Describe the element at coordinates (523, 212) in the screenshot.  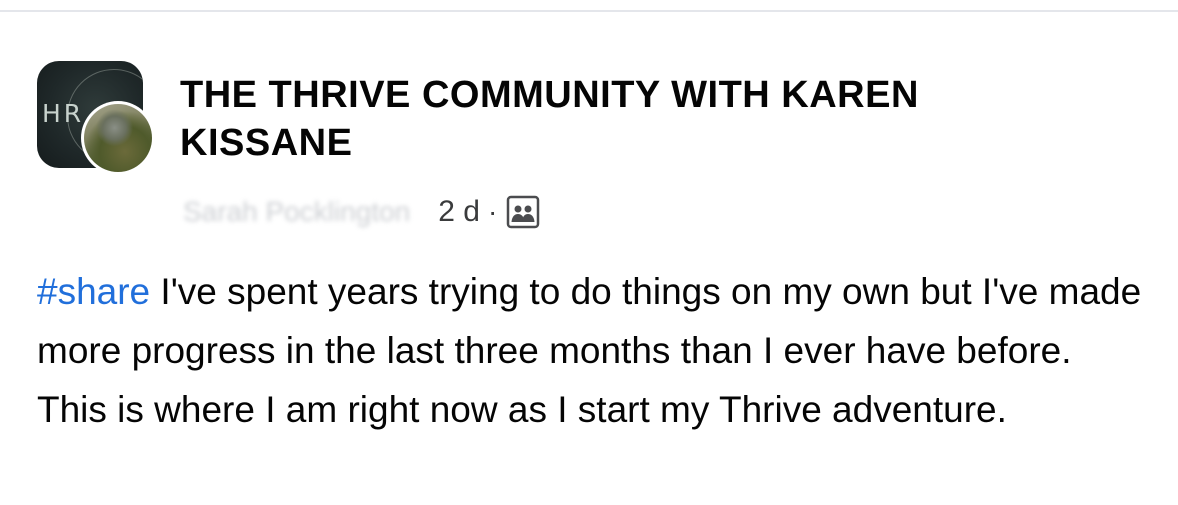
I see `group-members-icon` at that location.